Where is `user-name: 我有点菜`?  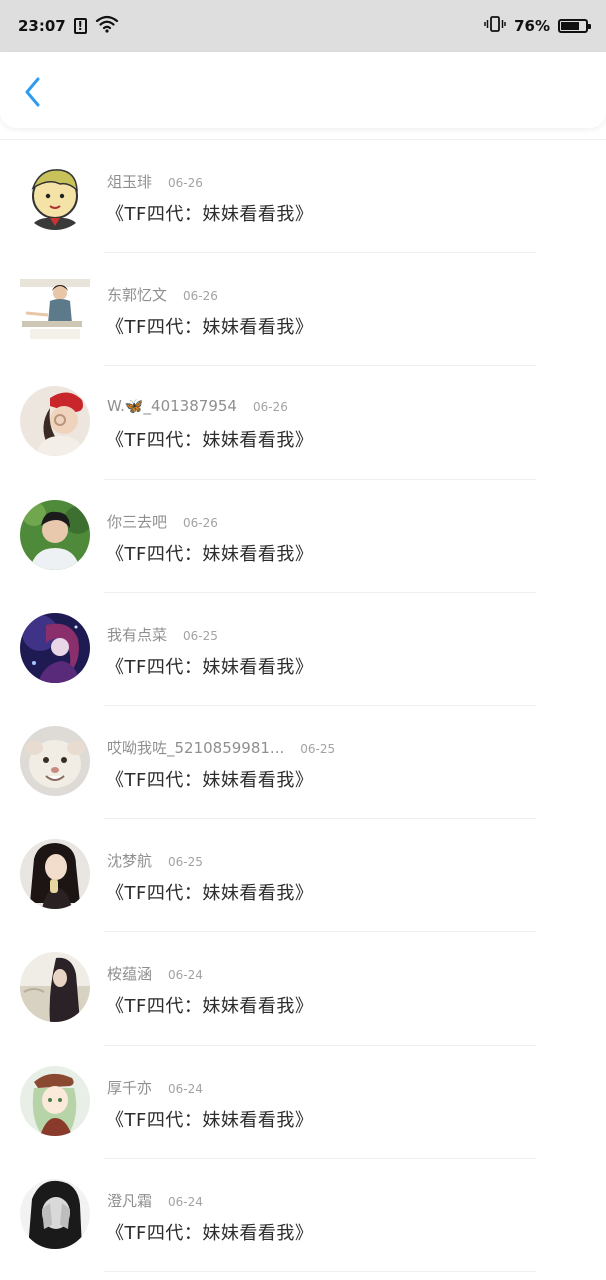
user-name: 我有点菜 is located at coordinates (137, 634).